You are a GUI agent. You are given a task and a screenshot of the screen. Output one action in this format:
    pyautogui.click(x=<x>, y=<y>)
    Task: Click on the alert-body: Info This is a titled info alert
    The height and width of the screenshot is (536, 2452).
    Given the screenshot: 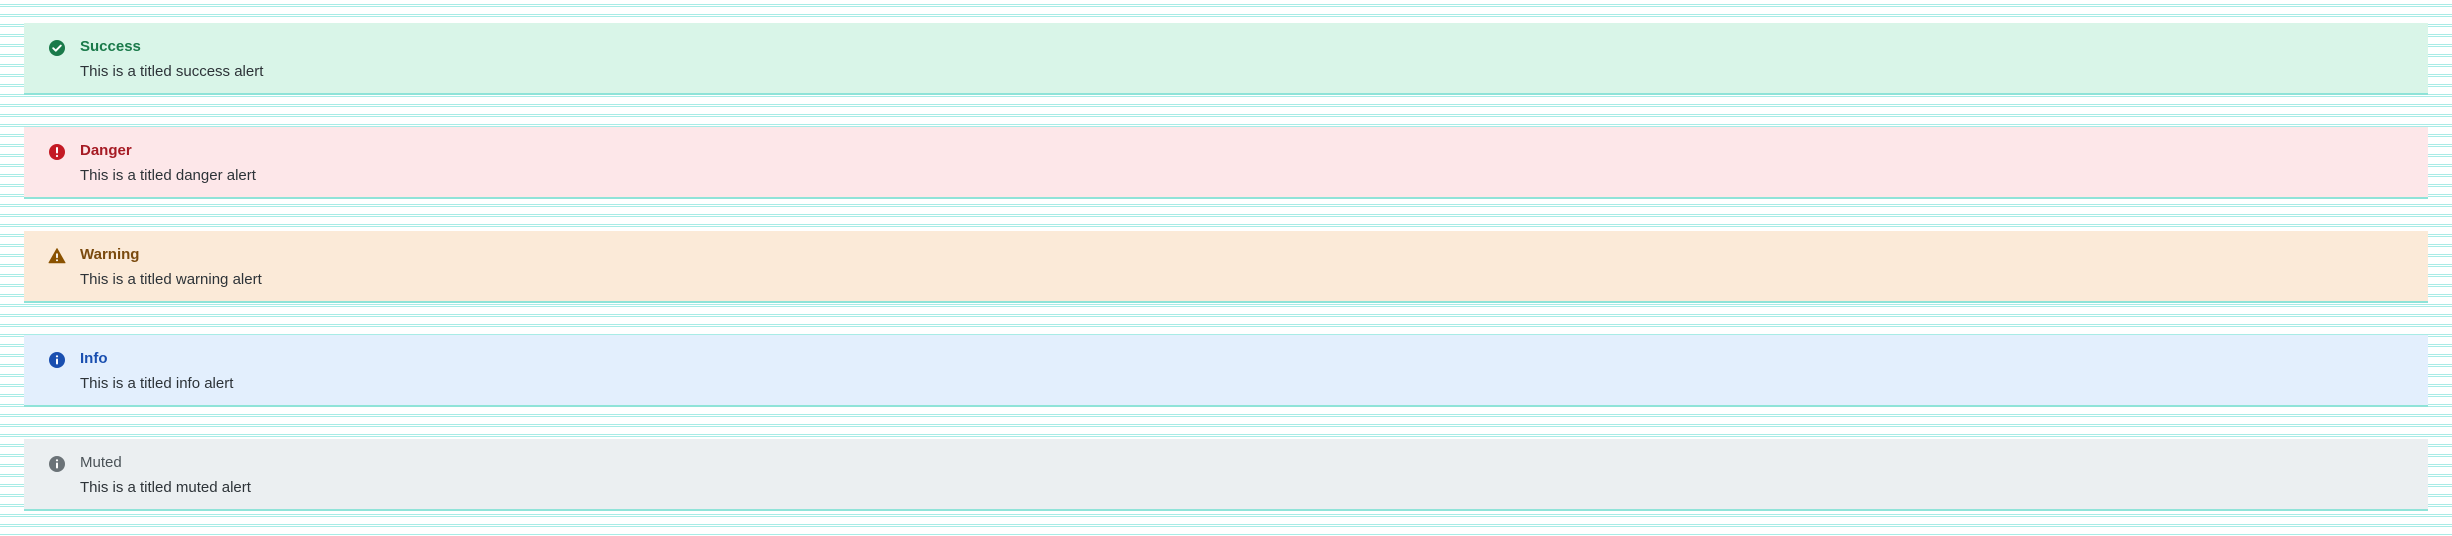 What is the action you would take?
    pyautogui.click(x=156, y=371)
    